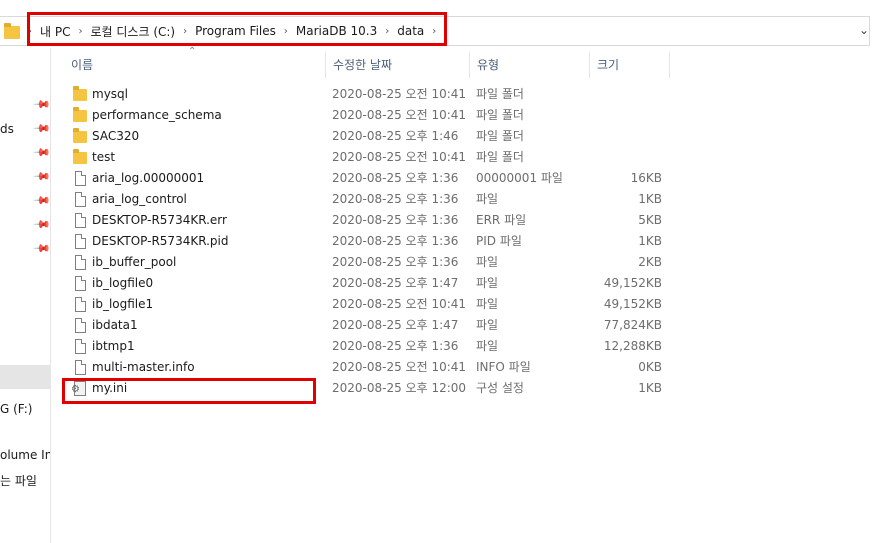 This screenshot has height=543, width=878. What do you see at coordinates (16, 409) in the screenshot?
I see `nav-item-drive-f: G (F:)` at bounding box center [16, 409].